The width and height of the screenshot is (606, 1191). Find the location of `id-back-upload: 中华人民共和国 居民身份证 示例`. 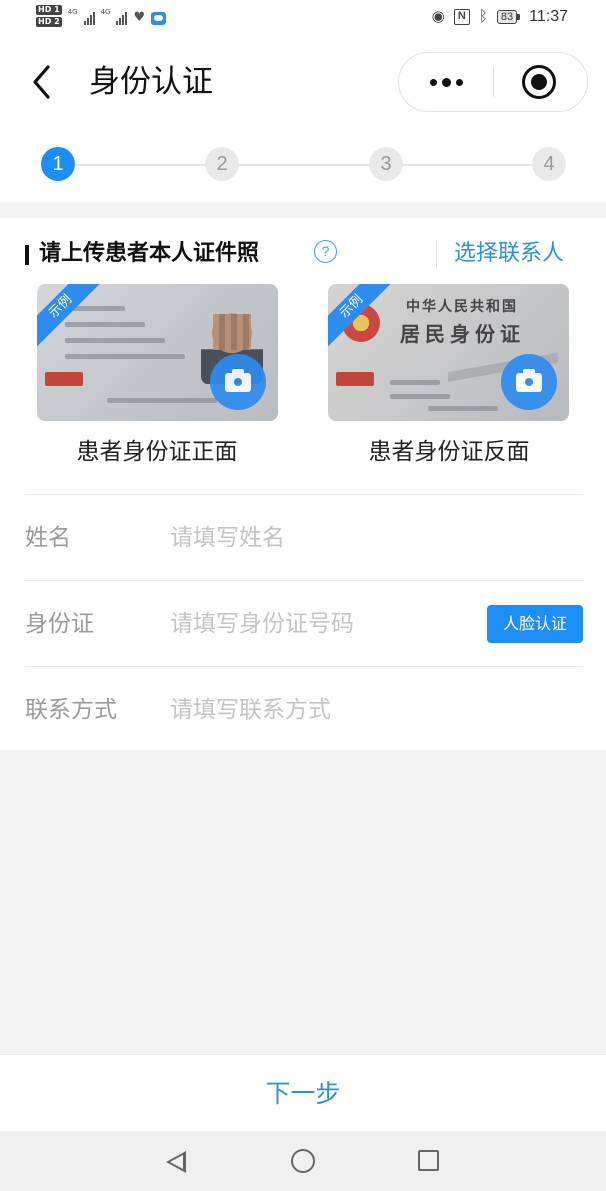

id-back-upload: 中华人民共和国 居民身份证 示例 is located at coordinates (448, 352).